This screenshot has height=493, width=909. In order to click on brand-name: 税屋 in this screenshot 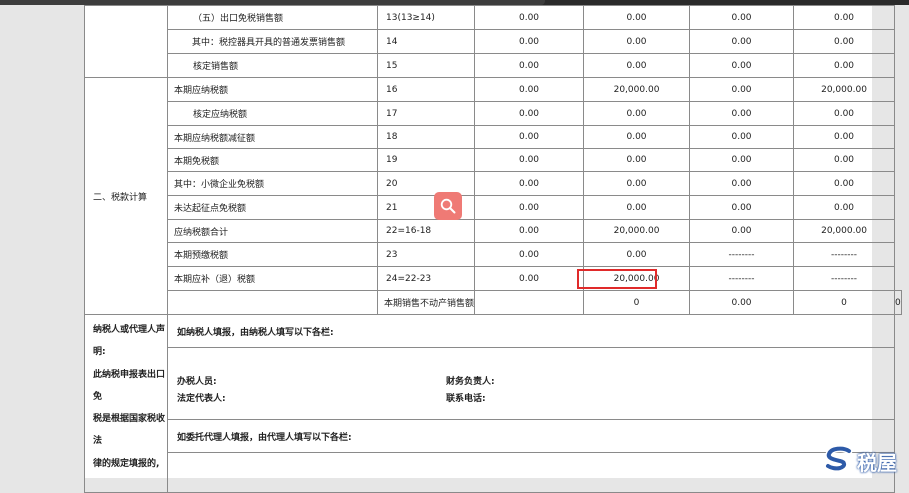, I will do `click(877, 463)`.